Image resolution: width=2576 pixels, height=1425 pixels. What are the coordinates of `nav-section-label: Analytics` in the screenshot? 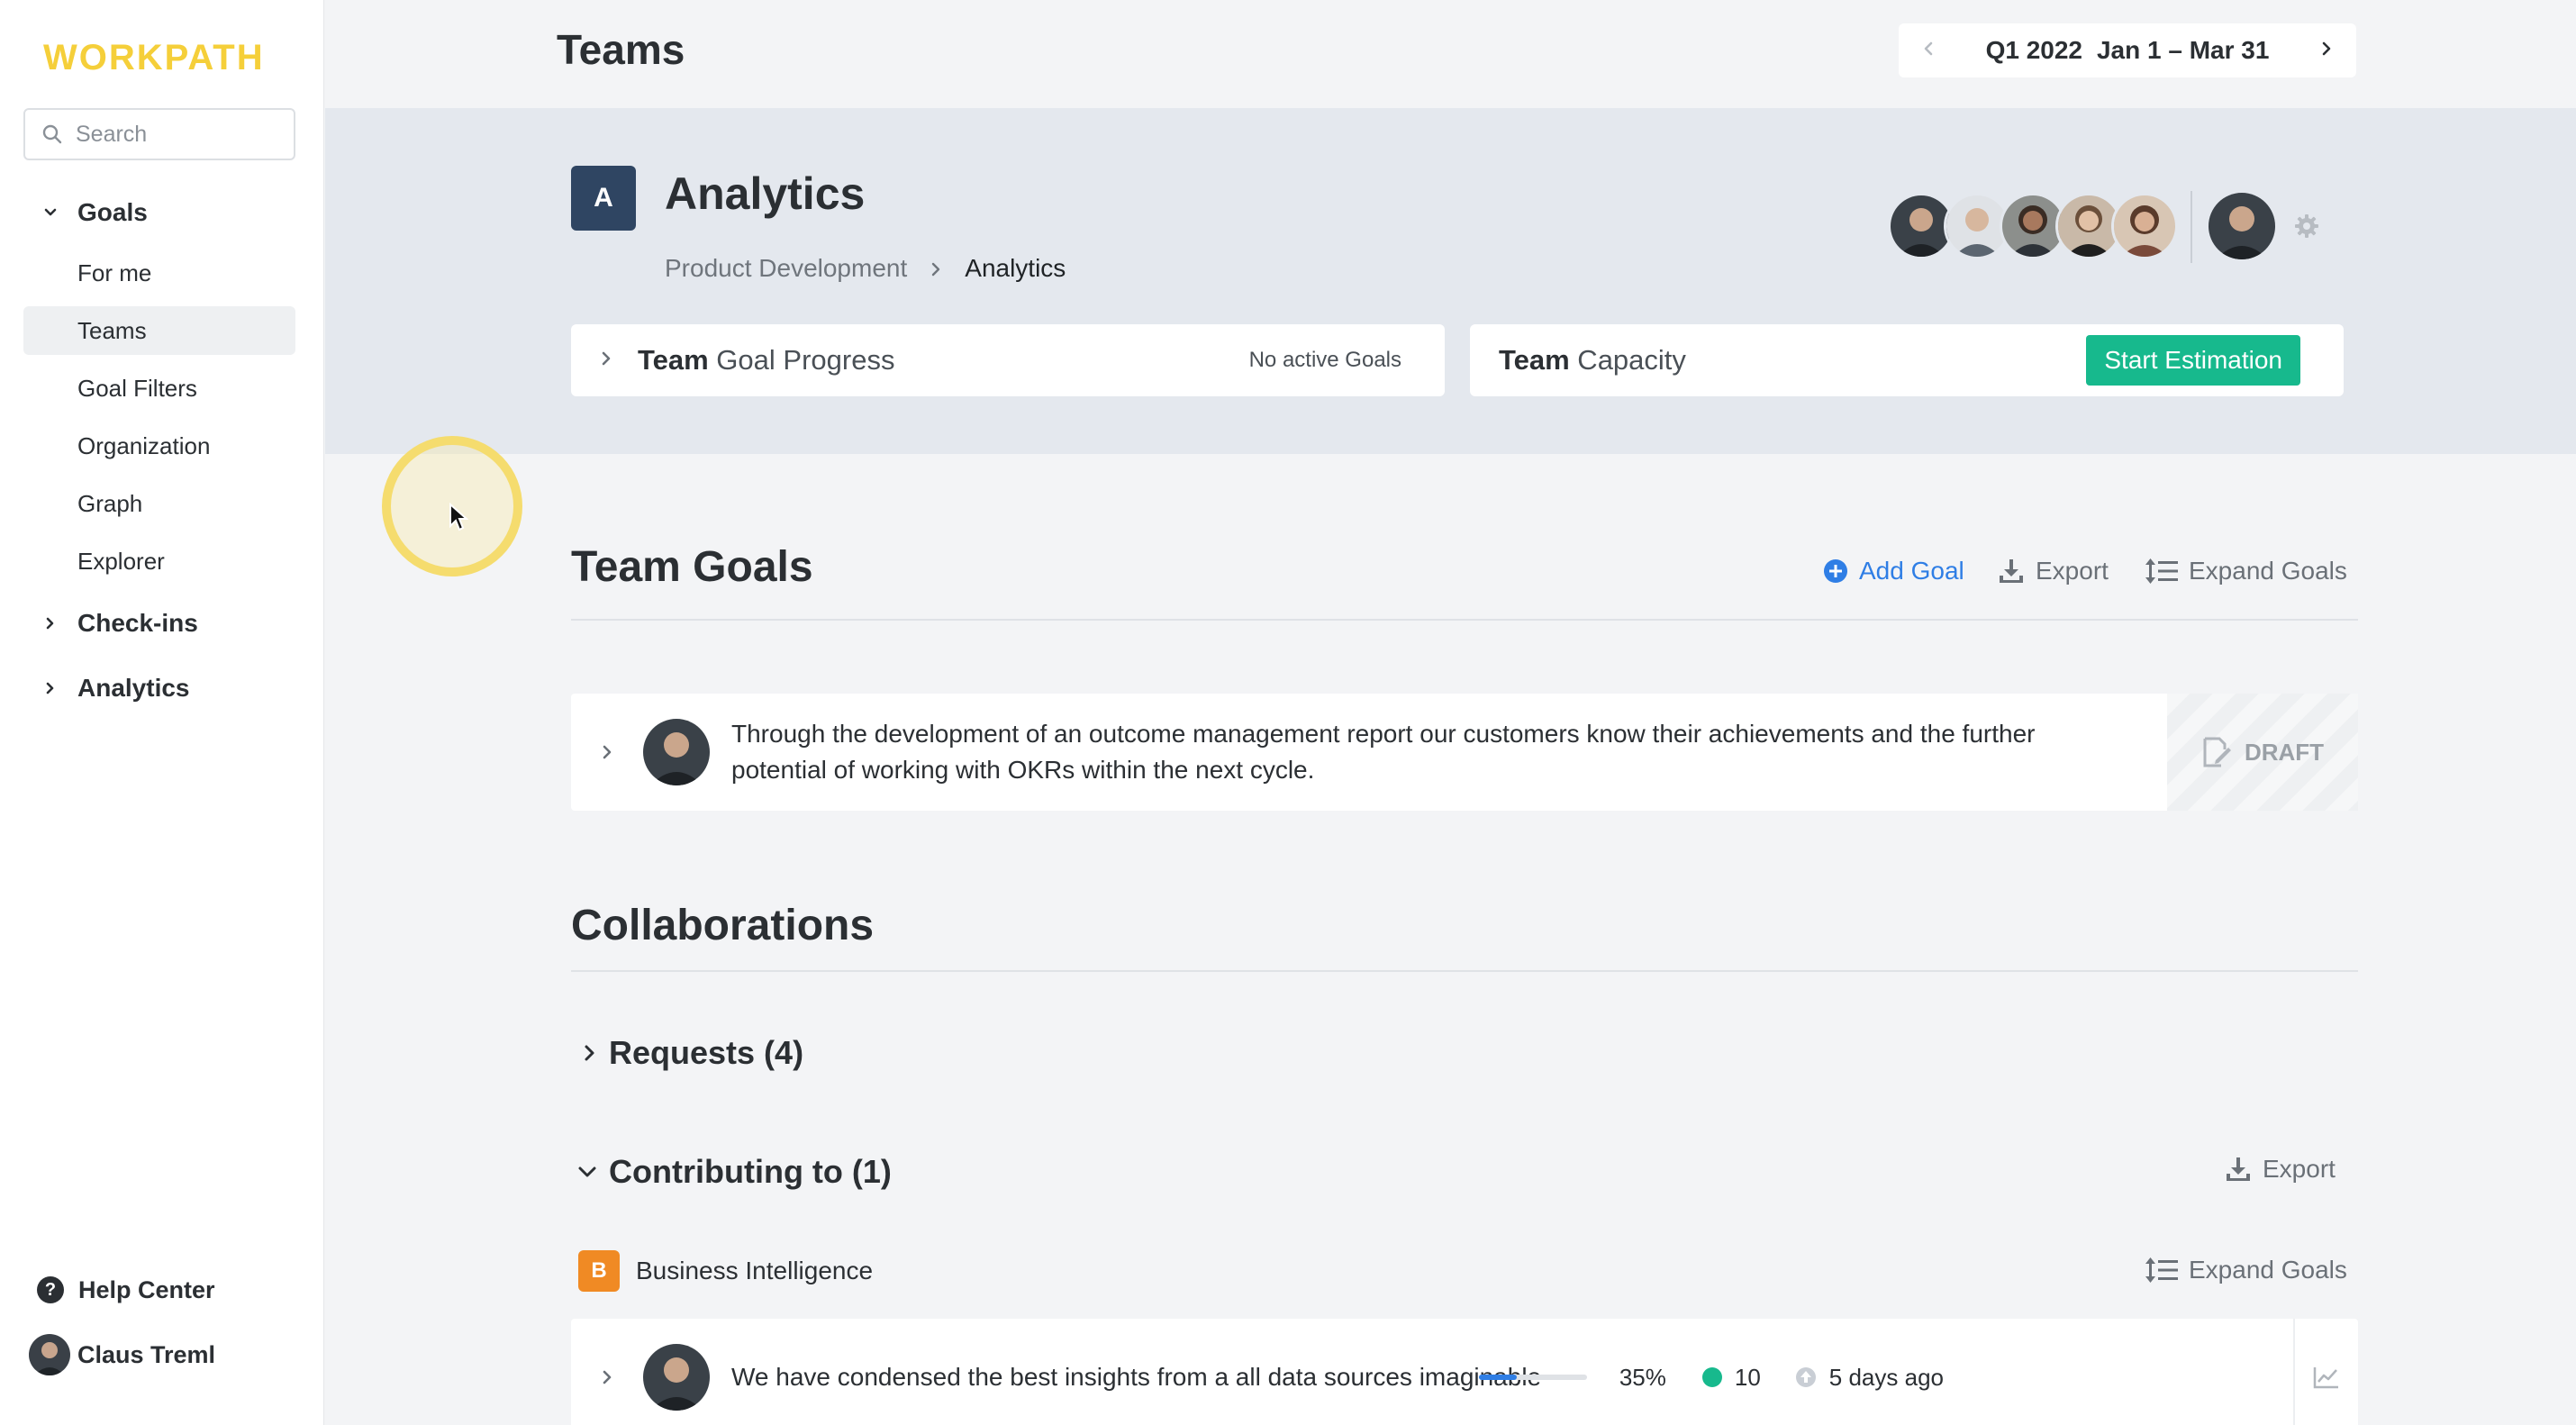 It's located at (133, 688).